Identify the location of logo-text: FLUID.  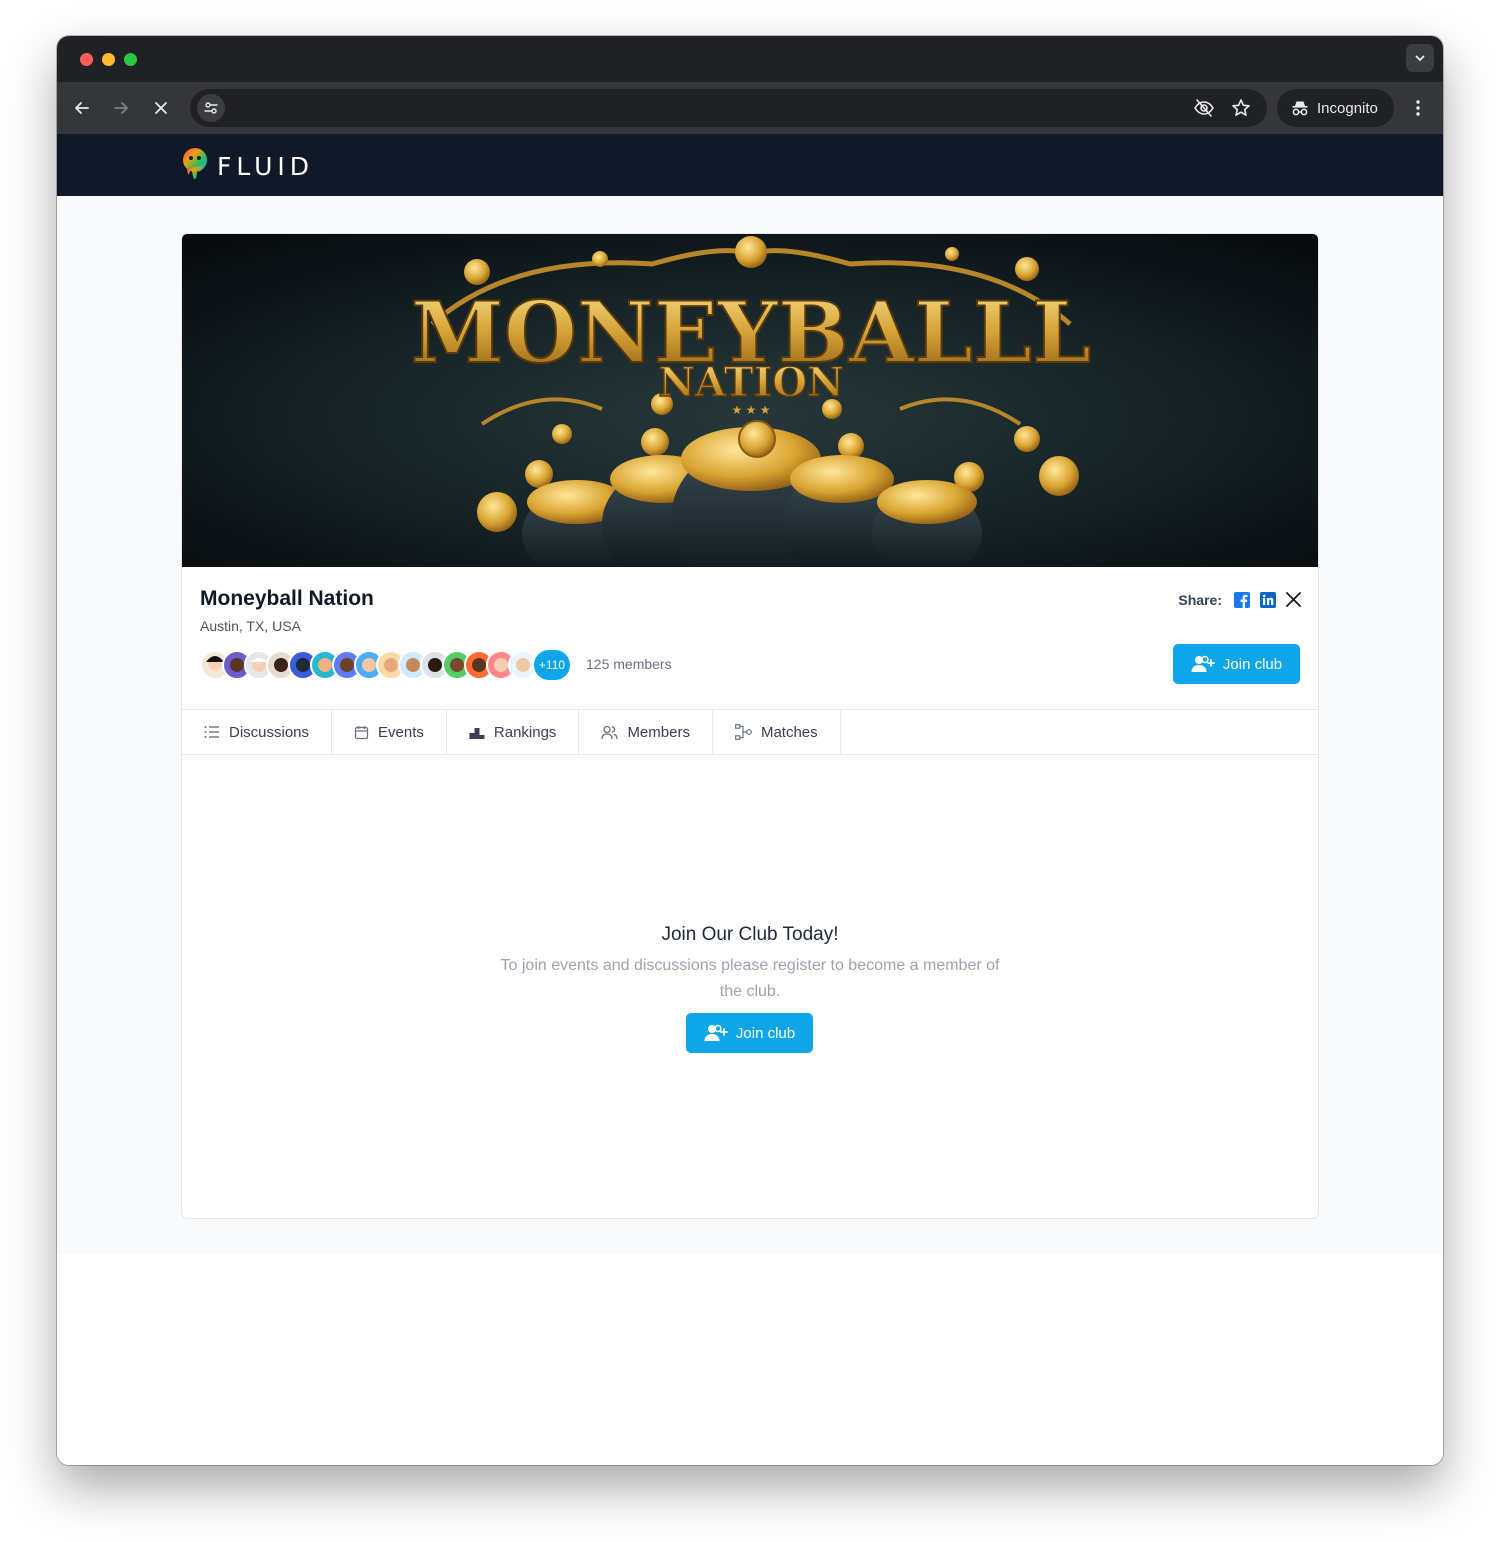
(265, 166).